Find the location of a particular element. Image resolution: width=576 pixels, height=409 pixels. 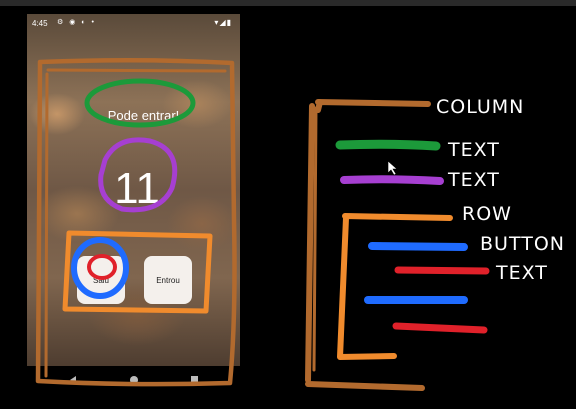

status-time: 4:45 is located at coordinates (40, 23).